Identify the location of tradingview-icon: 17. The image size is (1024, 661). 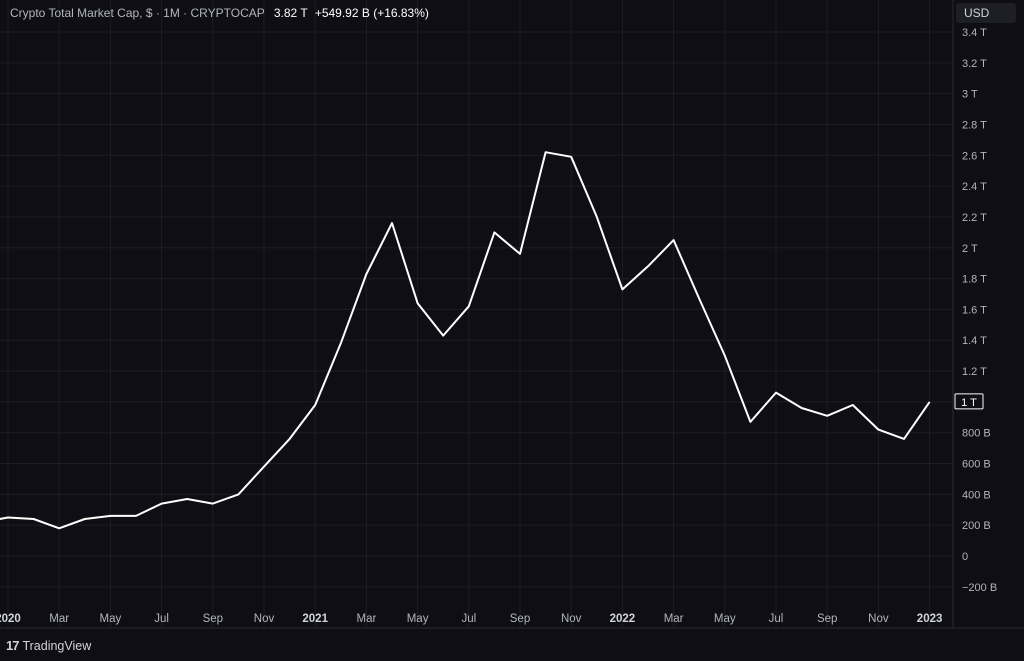
(12, 645).